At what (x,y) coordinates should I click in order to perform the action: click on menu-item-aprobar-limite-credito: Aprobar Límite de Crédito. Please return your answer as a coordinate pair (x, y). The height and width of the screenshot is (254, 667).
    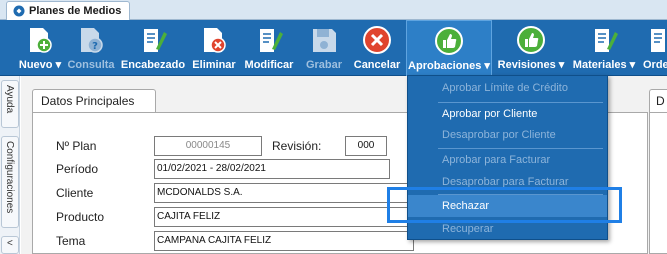
    Looking at the image, I should click on (507, 88).